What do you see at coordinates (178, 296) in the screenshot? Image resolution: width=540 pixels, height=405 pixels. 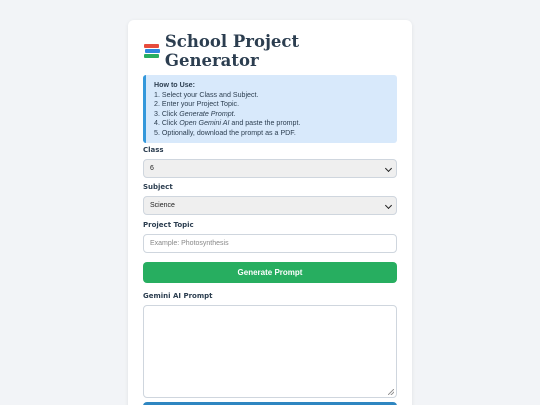 I see `prompt-label: Gemini AI Prompt` at bounding box center [178, 296].